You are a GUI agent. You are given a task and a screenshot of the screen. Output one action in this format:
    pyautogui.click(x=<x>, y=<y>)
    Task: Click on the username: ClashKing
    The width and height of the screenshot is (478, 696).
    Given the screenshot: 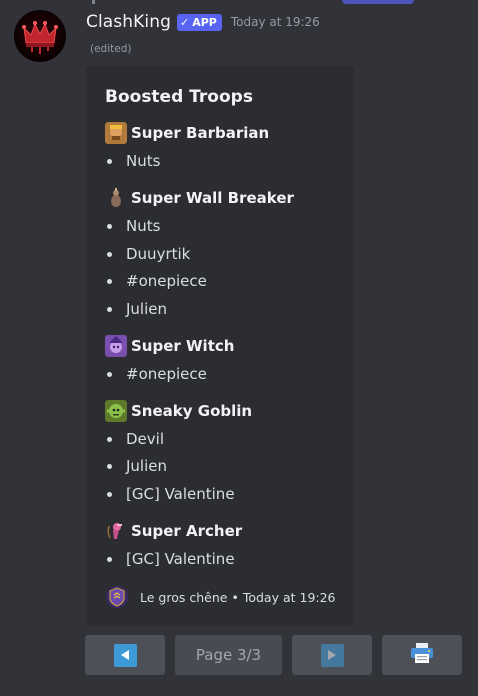 What is the action you would take?
    pyautogui.click(x=128, y=22)
    